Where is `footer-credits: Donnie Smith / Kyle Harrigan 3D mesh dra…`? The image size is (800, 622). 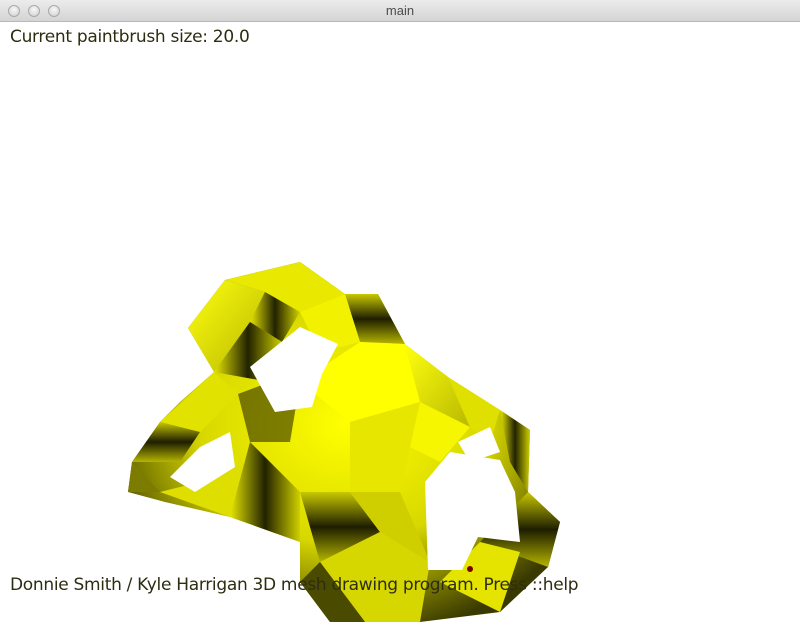
footer-credits: Donnie Smith / Kyle Harrigan 3D mesh dra… is located at coordinates (294, 585).